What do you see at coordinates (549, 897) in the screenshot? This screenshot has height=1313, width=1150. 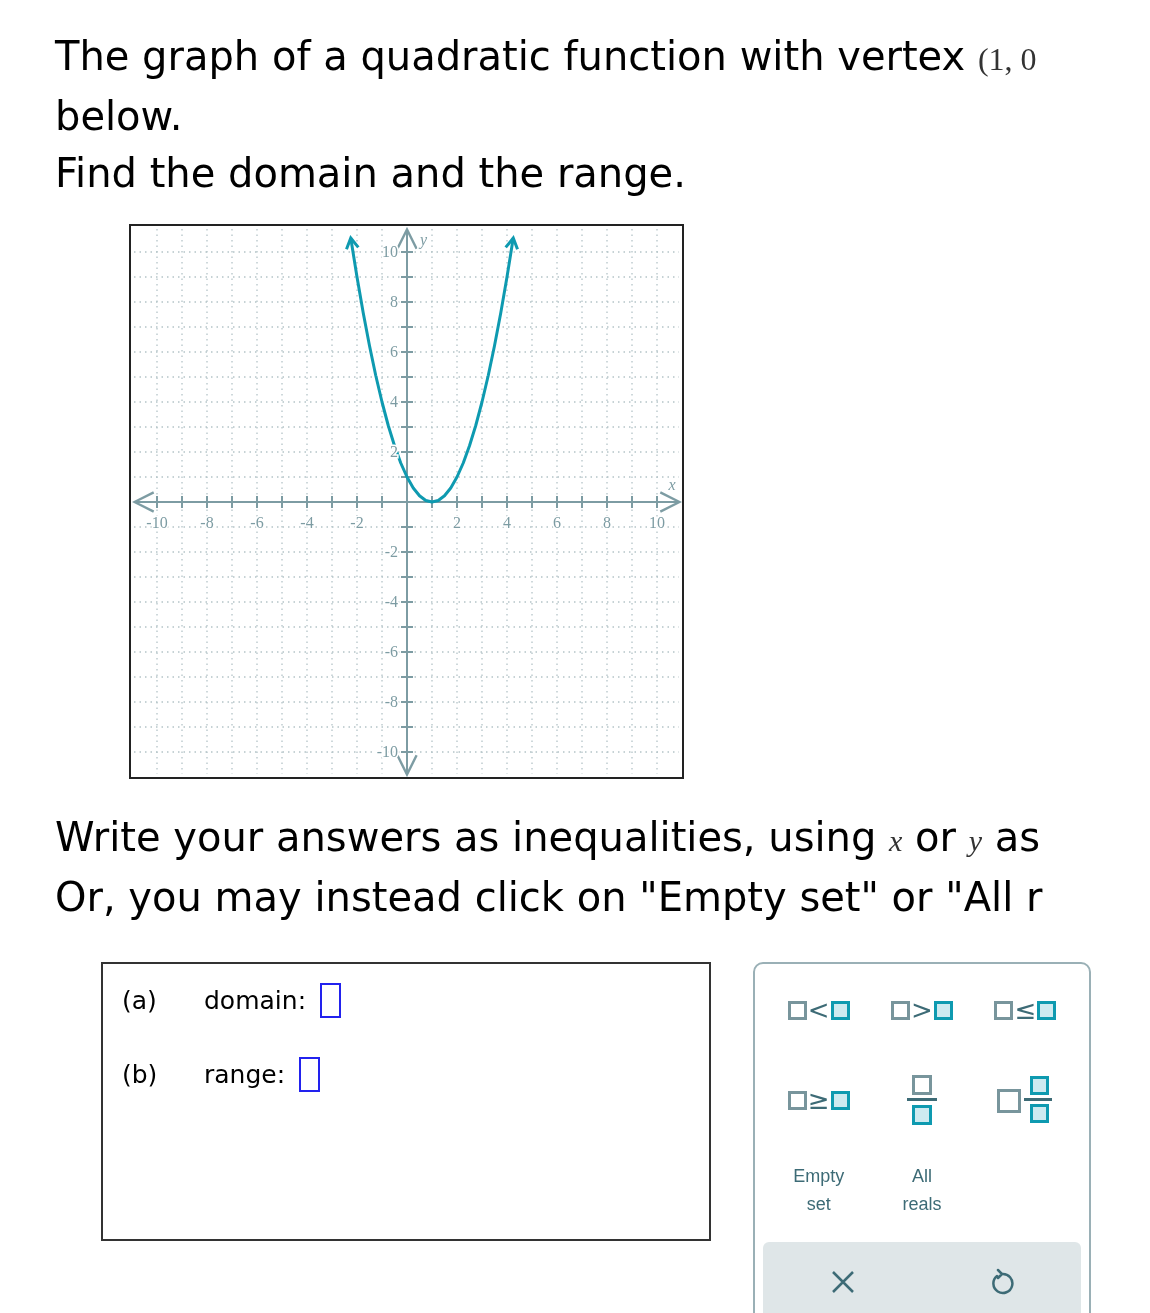 I see `instruction-text: Or, you may instead click on "Empty set" or "All r` at bounding box center [549, 897].